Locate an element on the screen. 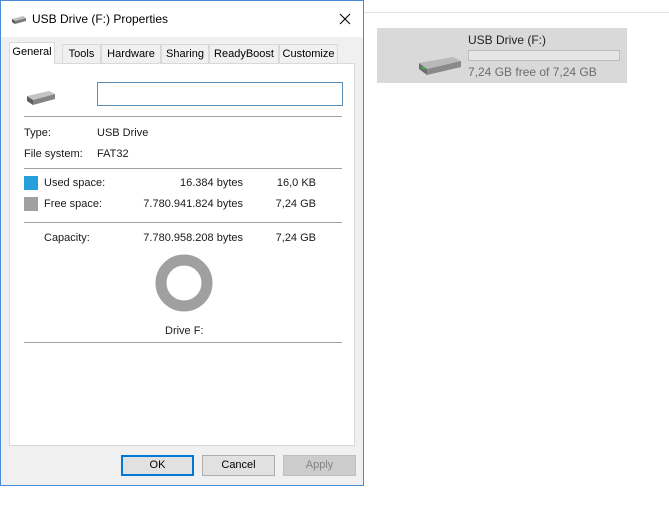 This screenshot has width=669, height=527. dialog-title: USB Drive (F:) Properties is located at coordinates (100, 19).